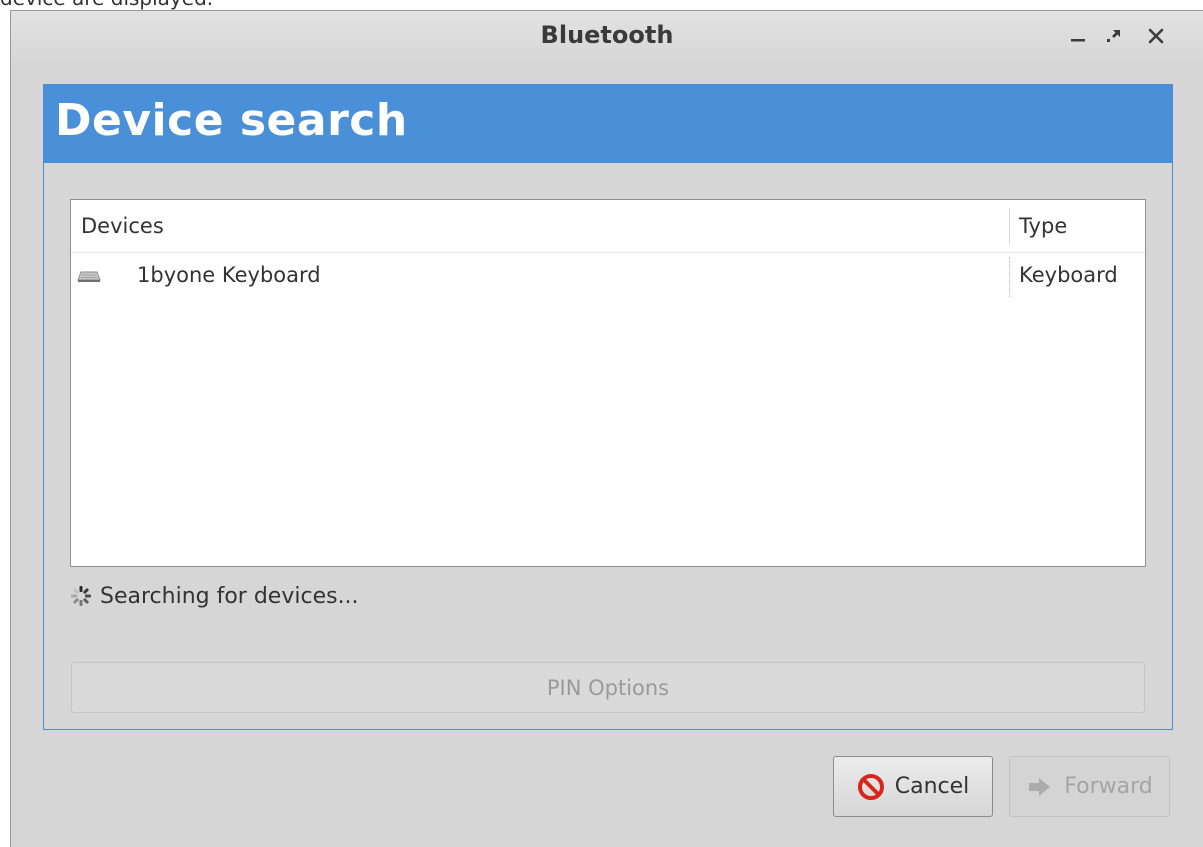 The image size is (1203, 847). What do you see at coordinates (1040, 786) in the screenshot?
I see `forward-arrow-icon` at bounding box center [1040, 786].